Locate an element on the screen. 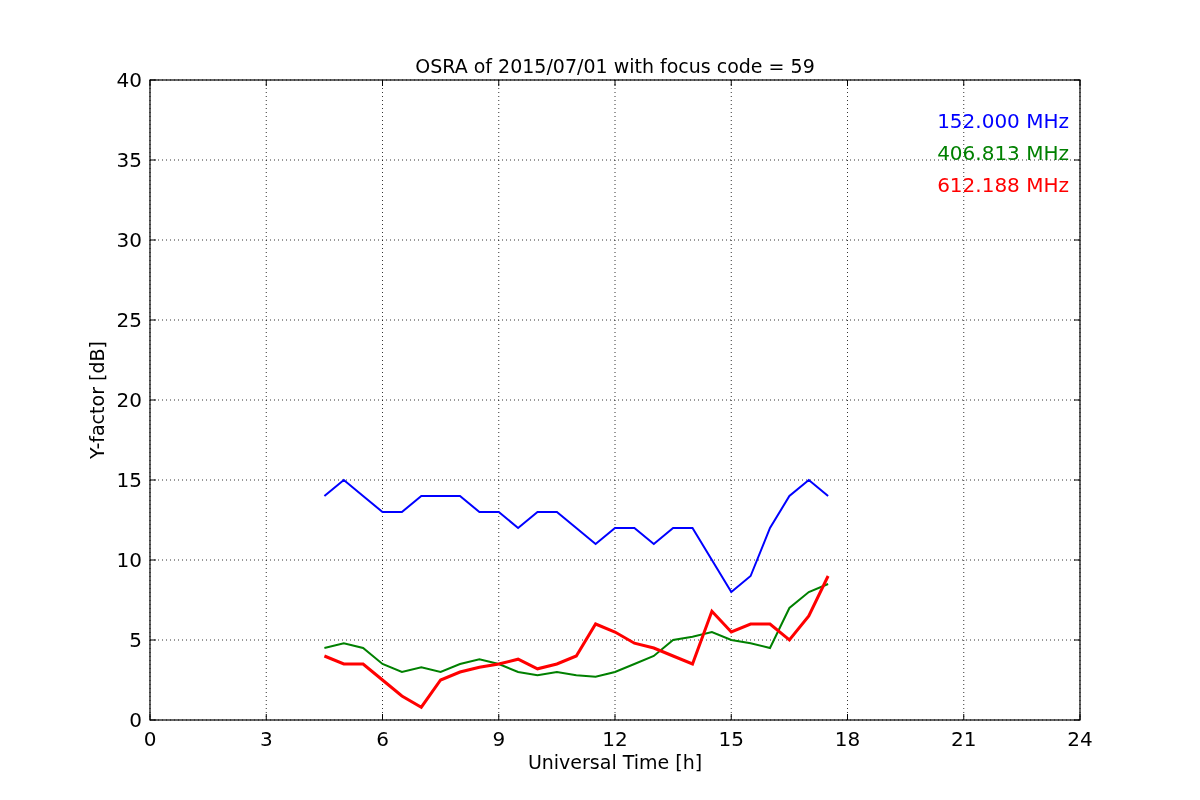  tick-label: 40 is located at coordinates (129, 80).